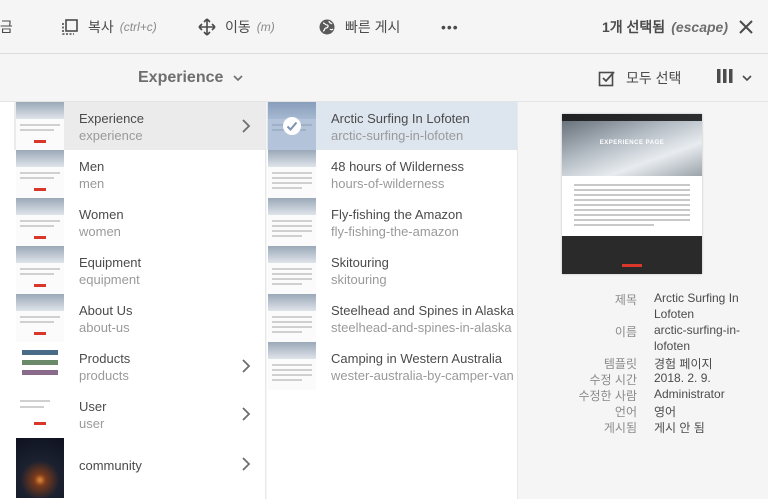  Describe the element at coordinates (139, 468) in the screenshot. I see `column-item-community: community` at that location.